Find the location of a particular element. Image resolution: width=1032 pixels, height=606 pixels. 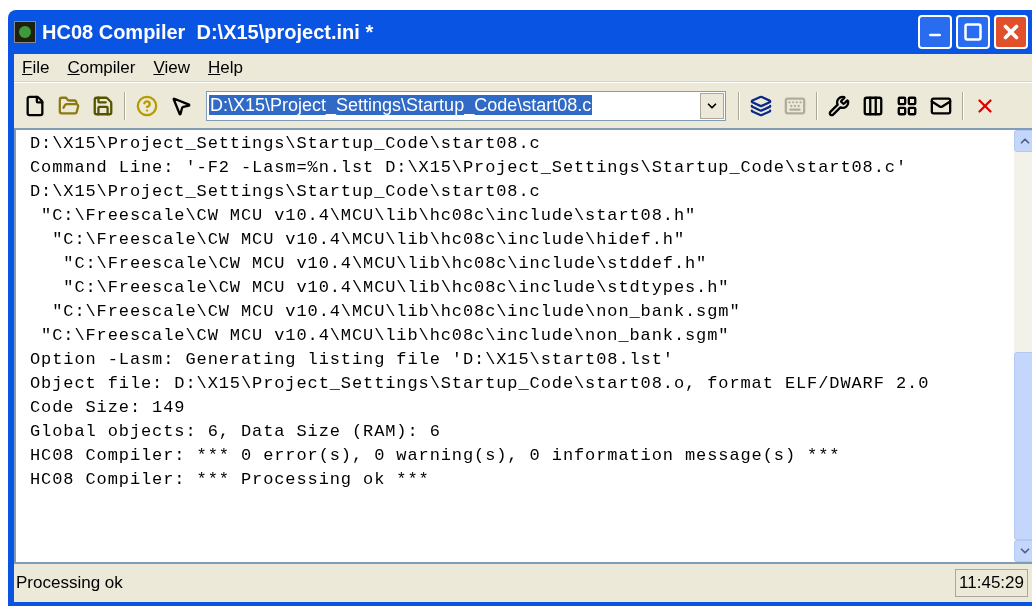

menu-item: Compiler is located at coordinates (101, 67).